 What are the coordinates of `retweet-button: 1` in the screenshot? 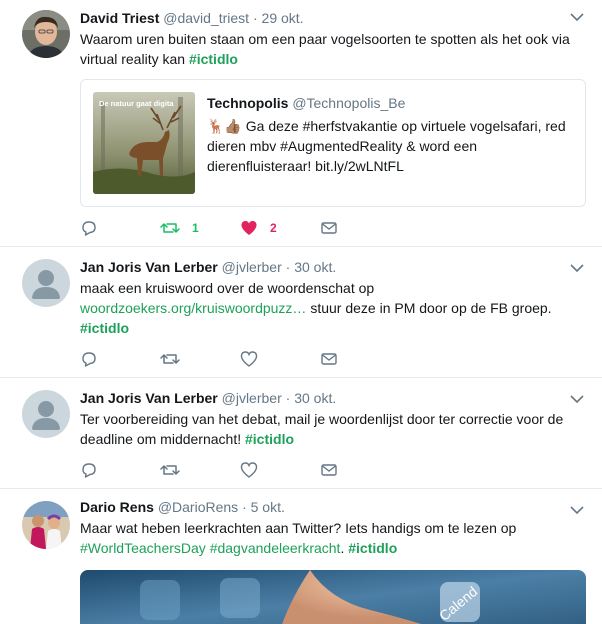 It's located at (179, 228).